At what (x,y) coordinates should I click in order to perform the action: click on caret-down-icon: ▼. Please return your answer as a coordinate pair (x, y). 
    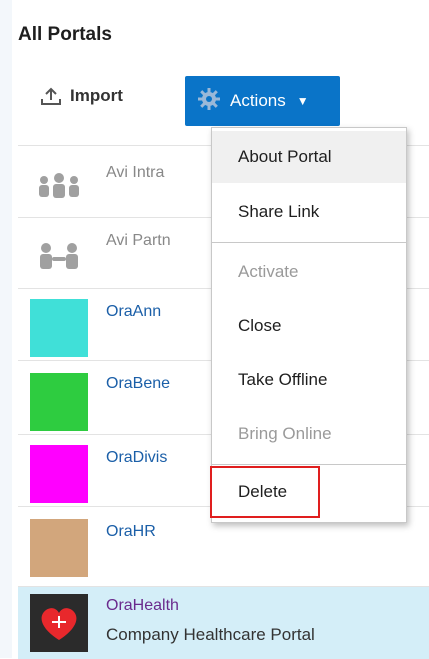
    Looking at the image, I should click on (302, 101).